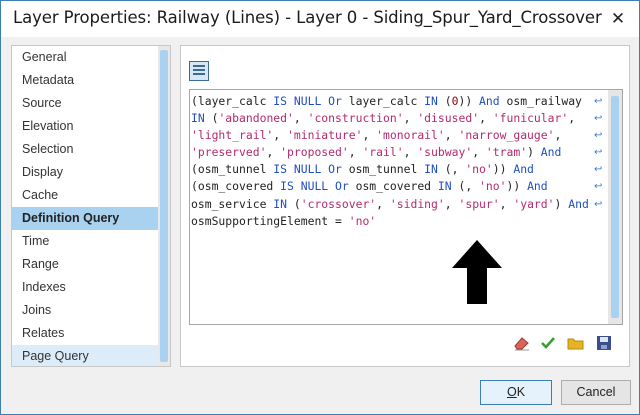 This screenshot has height=415, width=640. What do you see at coordinates (232, 203) in the screenshot?
I see `sql-token: osm_service` at bounding box center [232, 203].